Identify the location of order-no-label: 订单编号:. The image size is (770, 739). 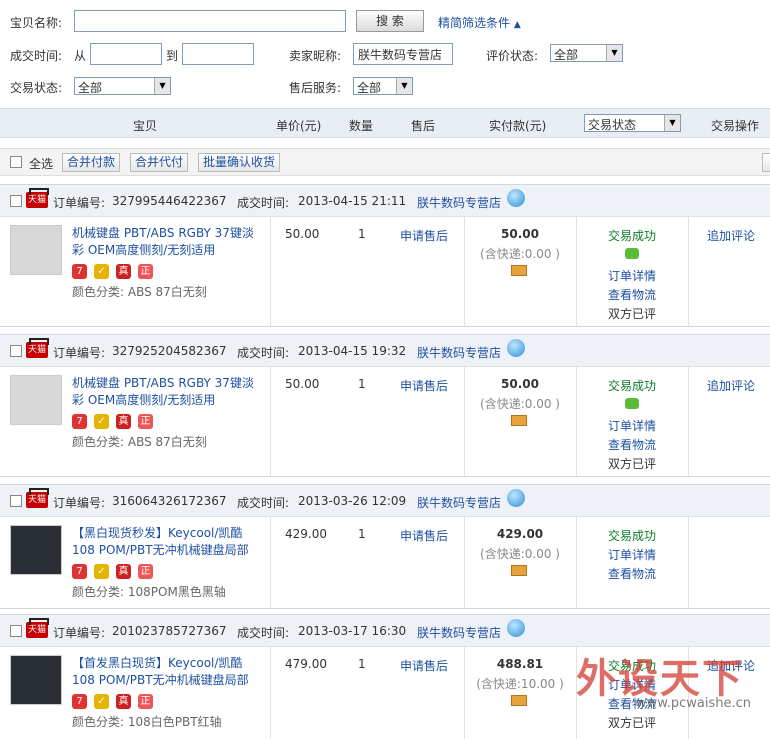
(79, 503).